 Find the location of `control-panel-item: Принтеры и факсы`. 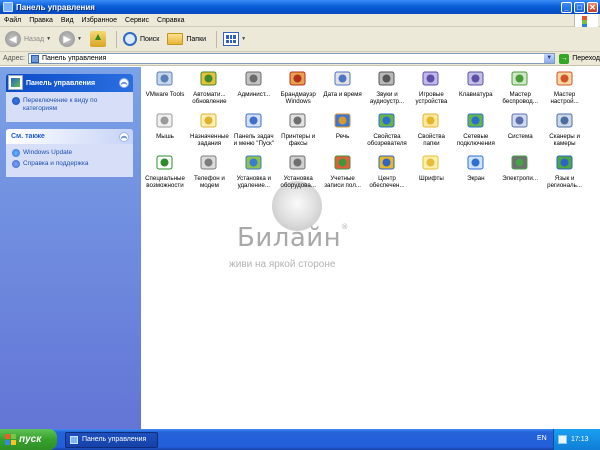

control-panel-item: Принтеры и факсы is located at coordinates (298, 129).